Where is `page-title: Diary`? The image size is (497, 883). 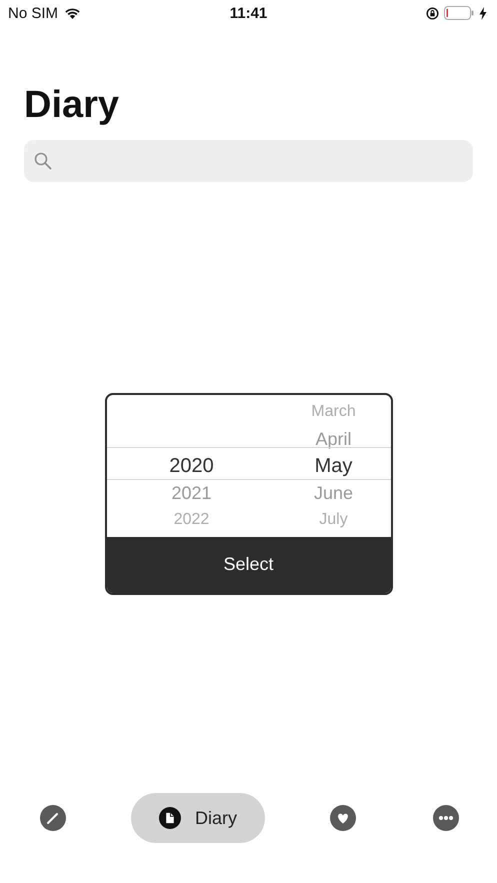 page-title: Diary is located at coordinates (72, 105).